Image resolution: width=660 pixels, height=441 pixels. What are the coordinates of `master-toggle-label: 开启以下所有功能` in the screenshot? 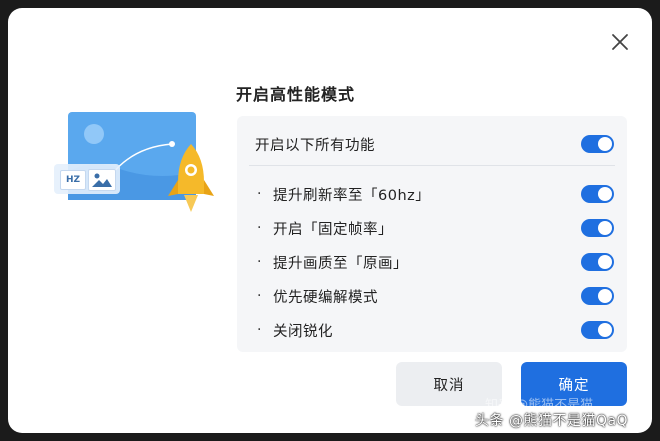 It's located at (315, 145).